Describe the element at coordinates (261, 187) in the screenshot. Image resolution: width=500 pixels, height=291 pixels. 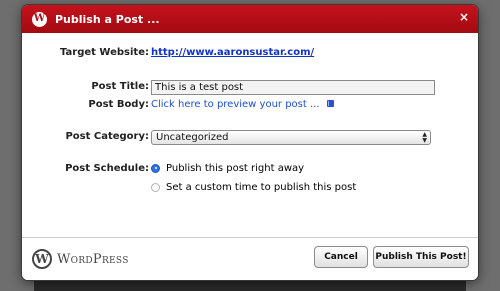
I see `schedule-custom-label: Set a custom time to publish this post` at that location.